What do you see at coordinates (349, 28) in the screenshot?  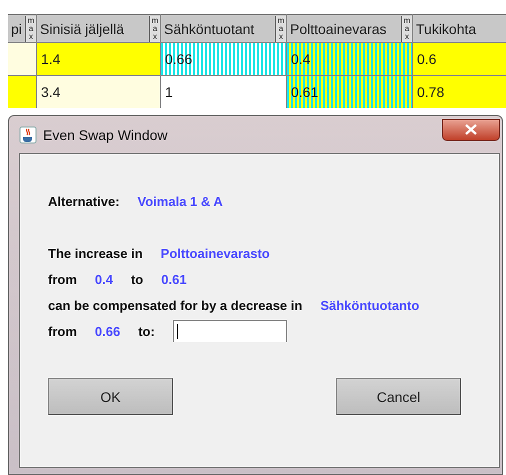 I see `column-header: Polttoainevaras max` at bounding box center [349, 28].